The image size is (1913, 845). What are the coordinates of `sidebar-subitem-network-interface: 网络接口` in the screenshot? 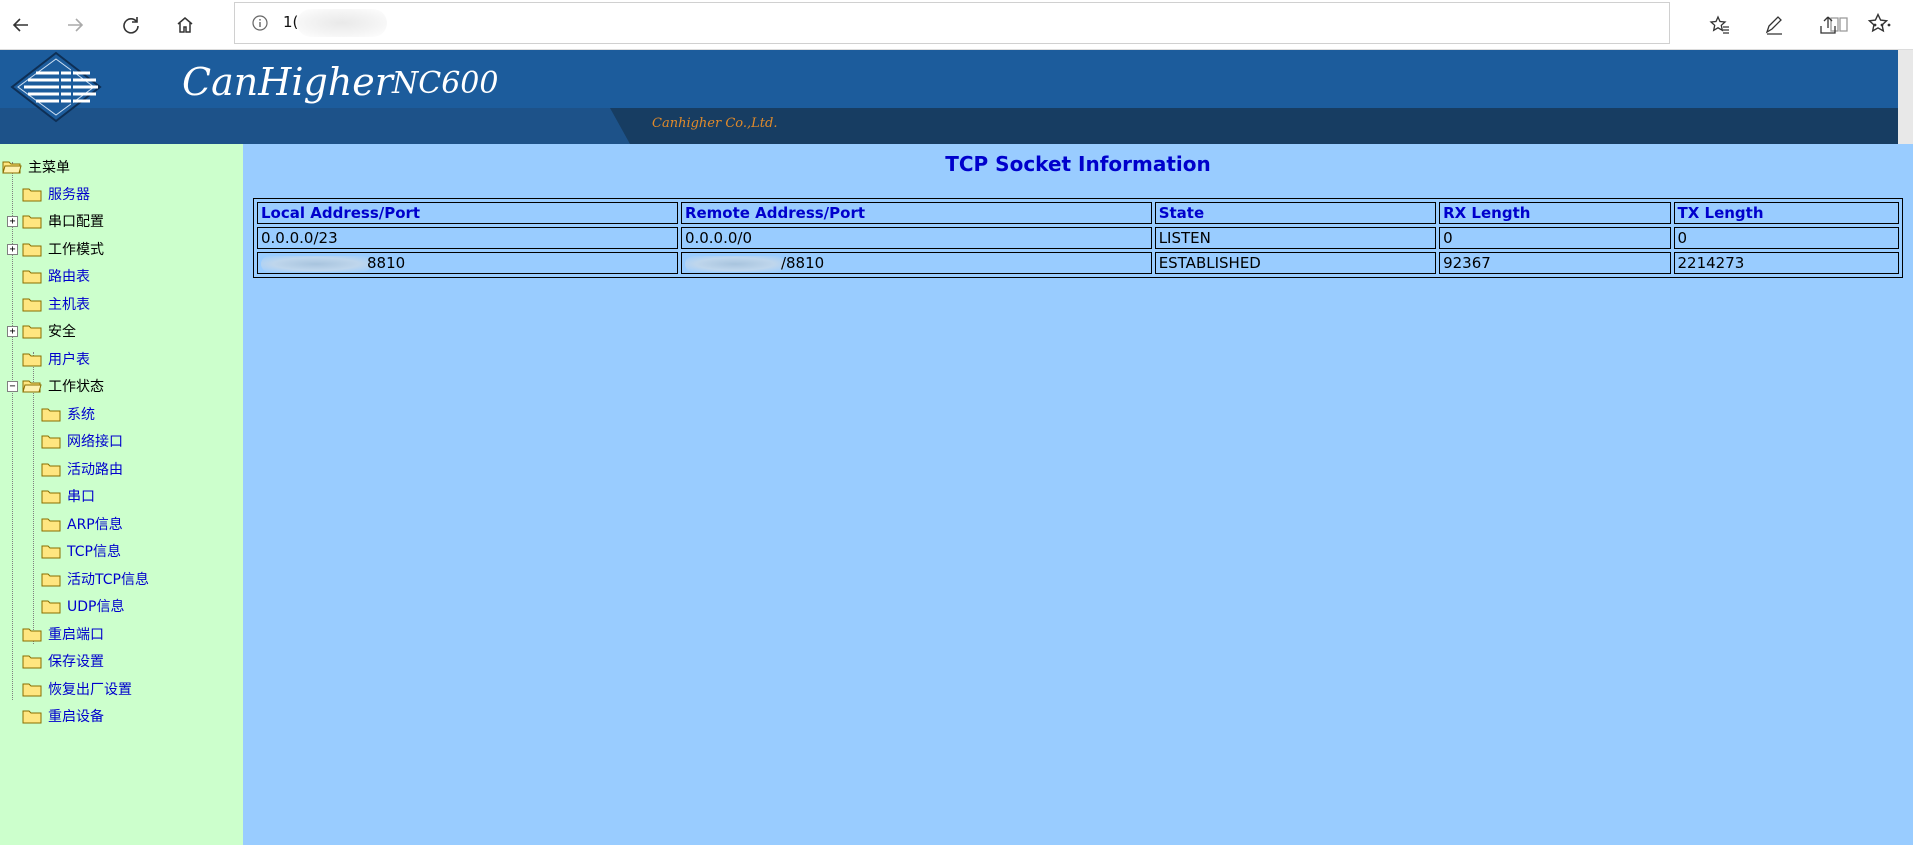 It's located at (82, 441).